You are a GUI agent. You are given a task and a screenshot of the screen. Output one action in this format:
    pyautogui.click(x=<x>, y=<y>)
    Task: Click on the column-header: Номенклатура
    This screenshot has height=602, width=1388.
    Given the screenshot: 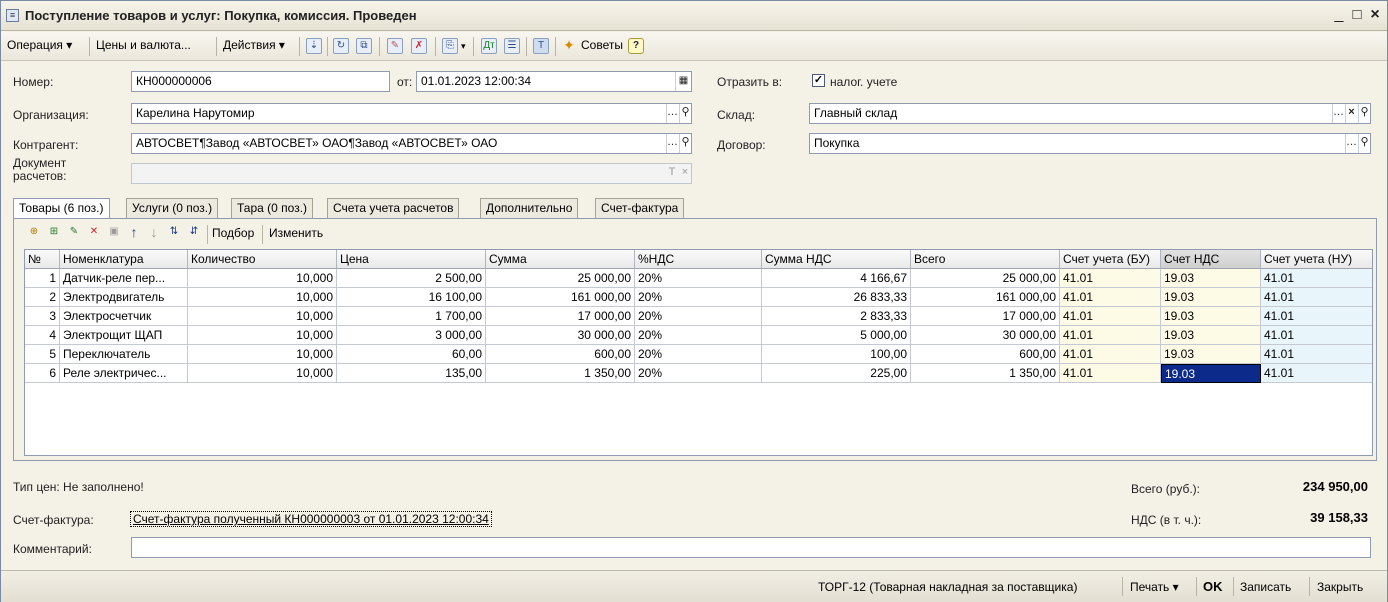 What is the action you would take?
    pyautogui.click(x=124, y=259)
    